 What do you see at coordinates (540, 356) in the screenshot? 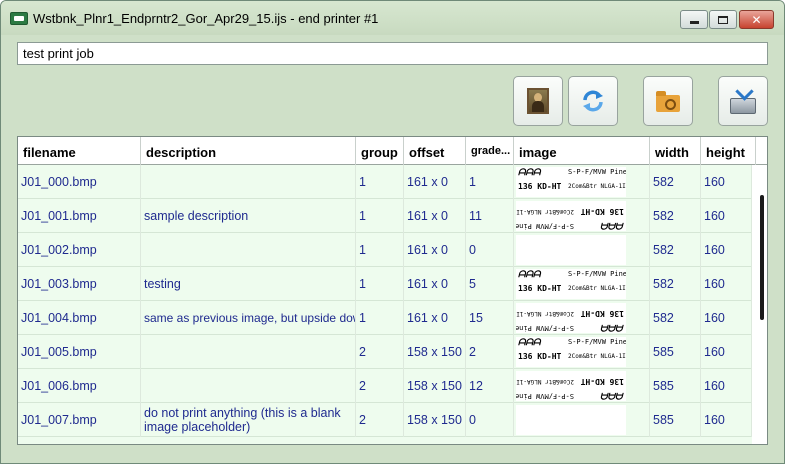
I see `thumb-line2: 136 KD-HT` at bounding box center [540, 356].